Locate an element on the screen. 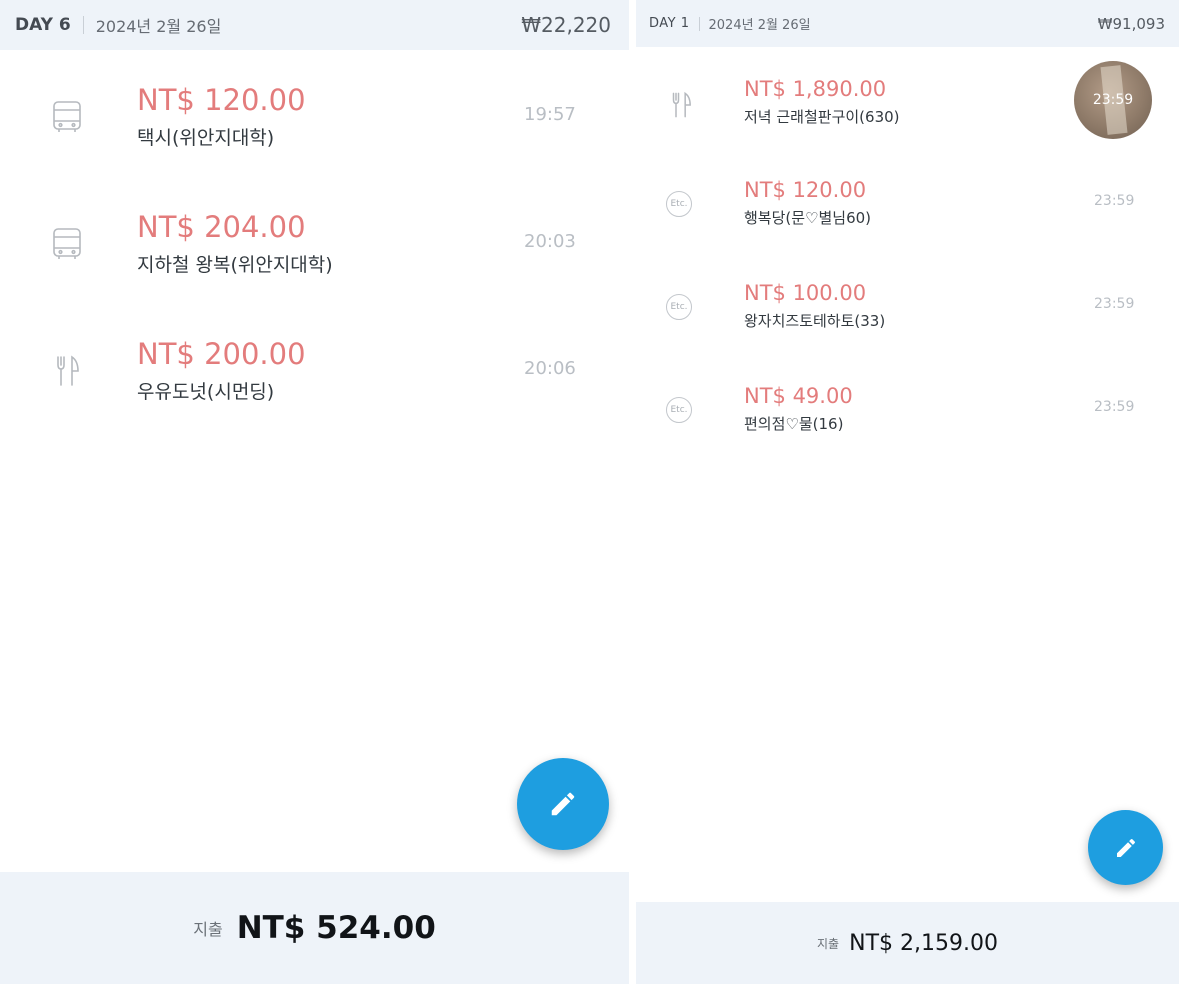 The height and width of the screenshot is (984, 1179). expense-time: 19:57 is located at coordinates (550, 114).